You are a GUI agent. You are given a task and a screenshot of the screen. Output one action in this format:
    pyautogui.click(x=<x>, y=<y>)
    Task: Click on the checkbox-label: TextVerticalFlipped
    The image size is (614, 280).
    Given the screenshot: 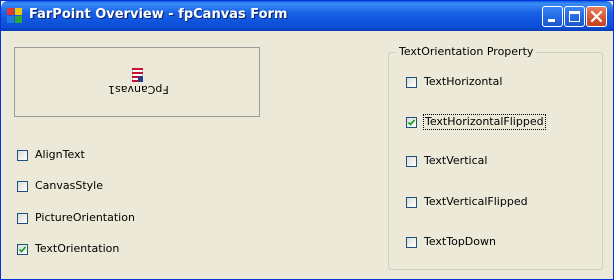 What is the action you would take?
    pyautogui.click(x=476, y=201)
    